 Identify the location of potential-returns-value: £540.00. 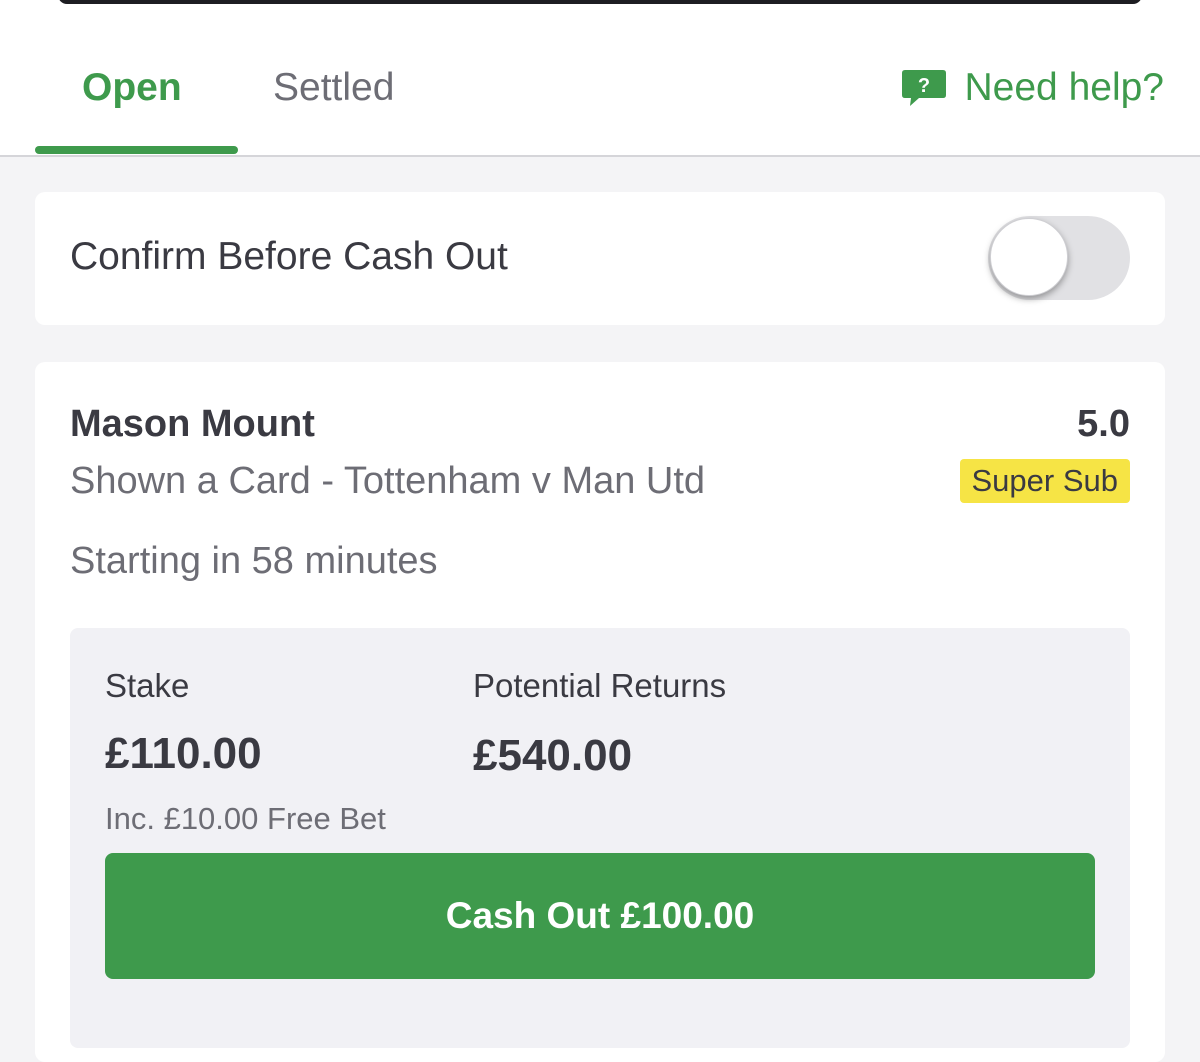
(553, 755).